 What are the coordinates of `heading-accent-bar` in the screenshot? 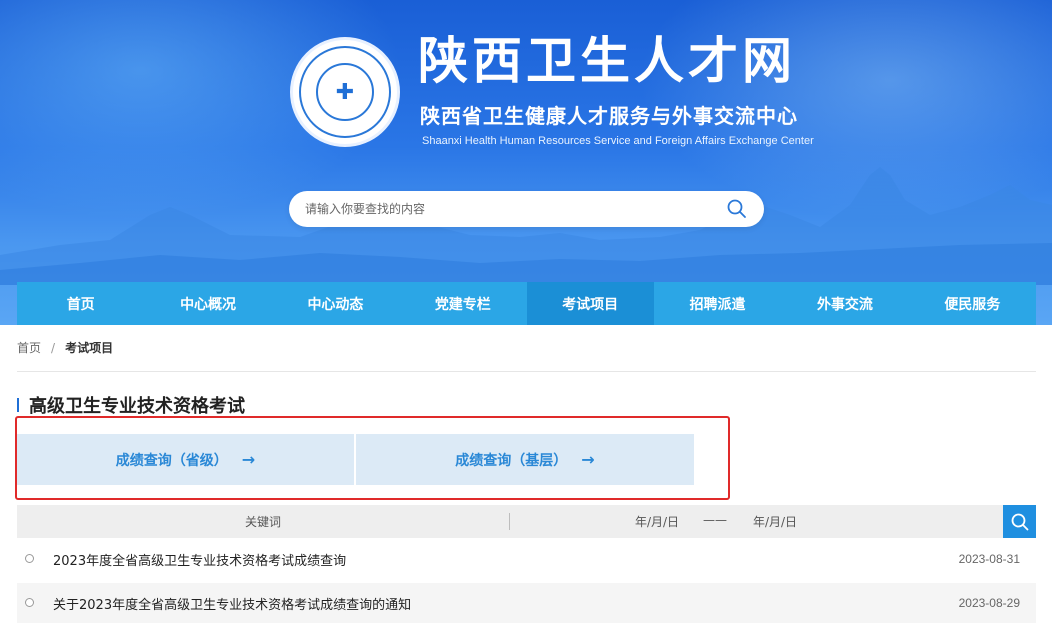 It's located at (18, 405).